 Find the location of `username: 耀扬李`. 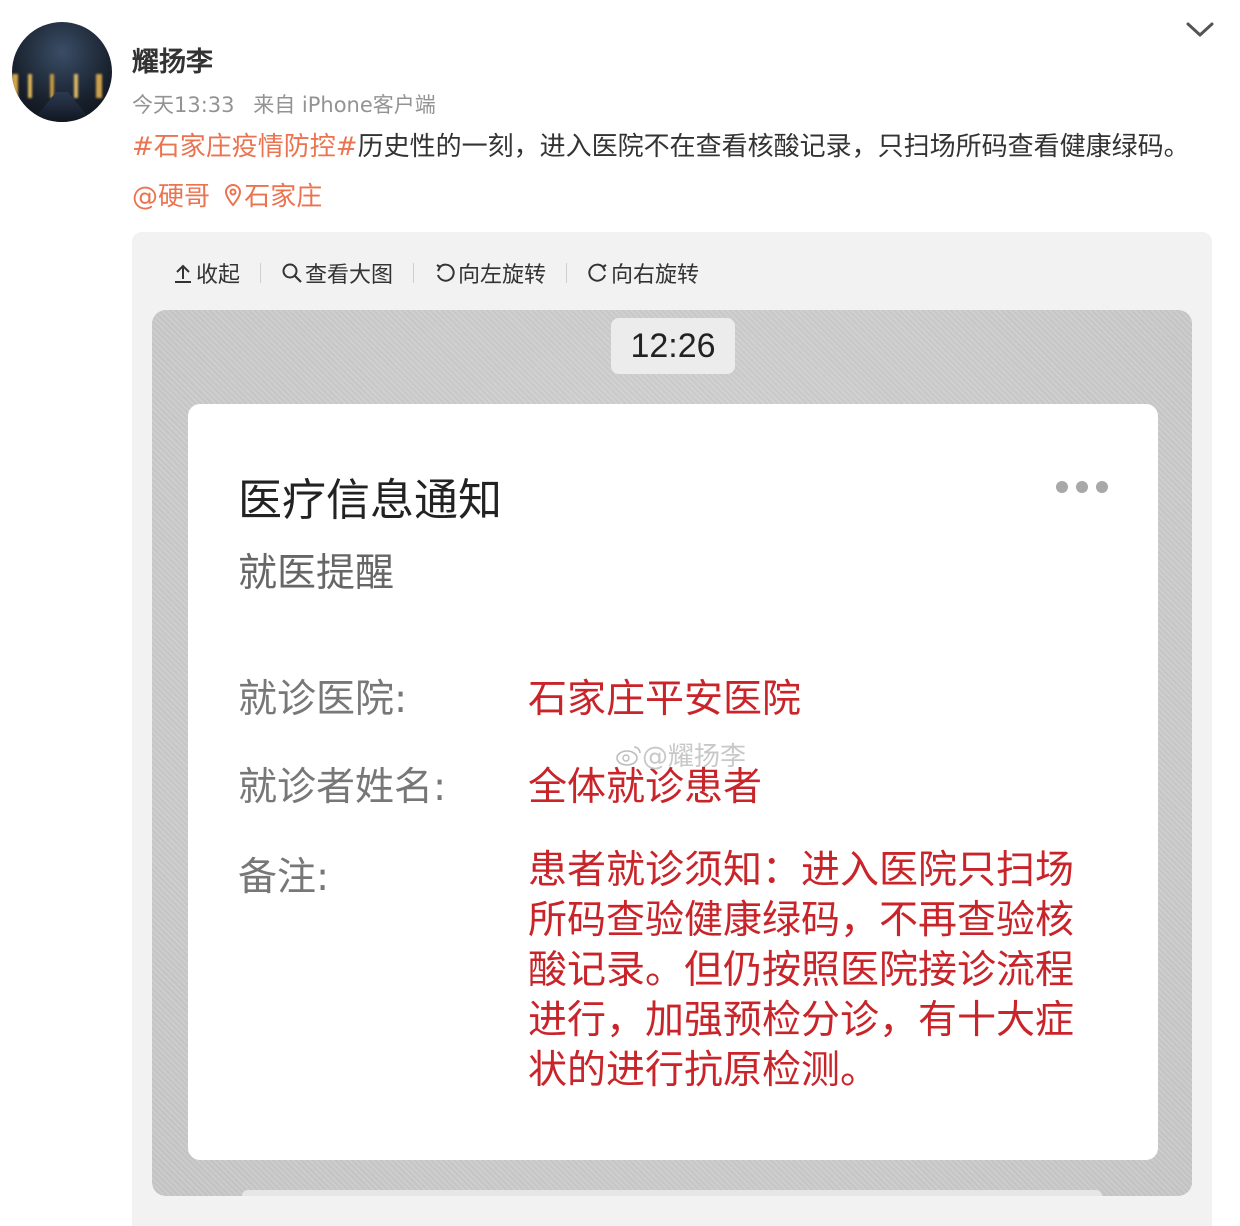

username: 耀扬李 is located at coordinates (172, 59).